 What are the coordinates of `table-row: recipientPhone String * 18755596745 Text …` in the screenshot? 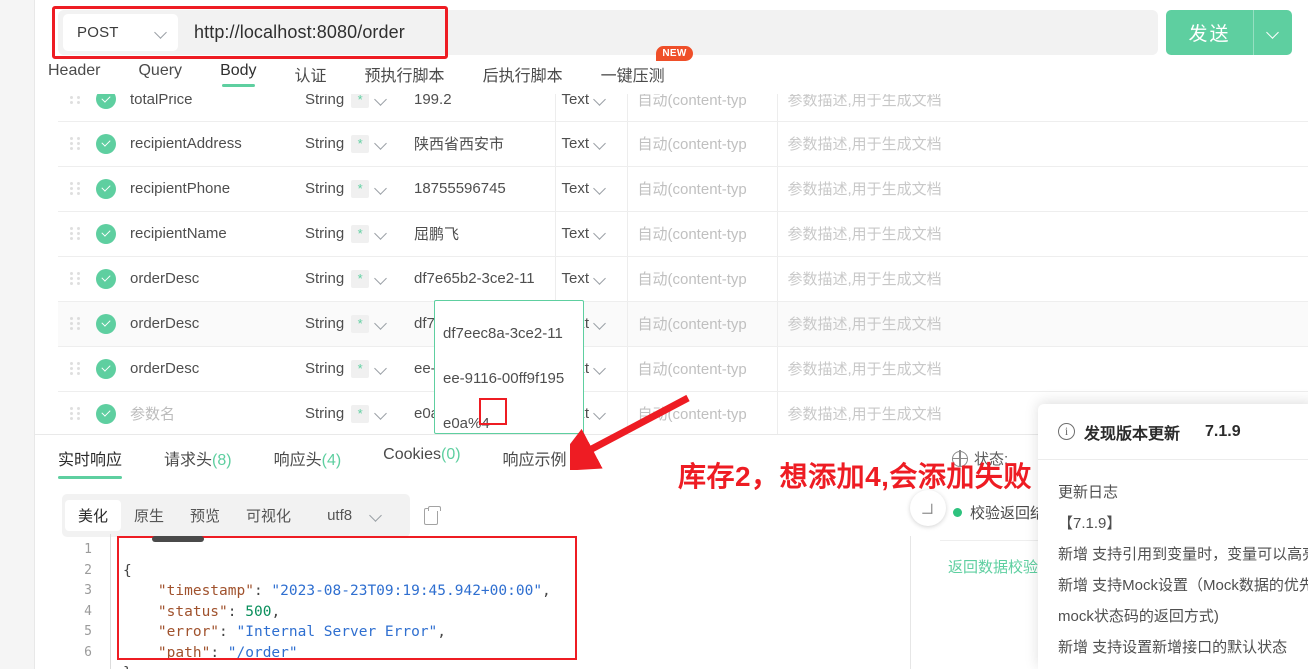 It's located at (683, 189).